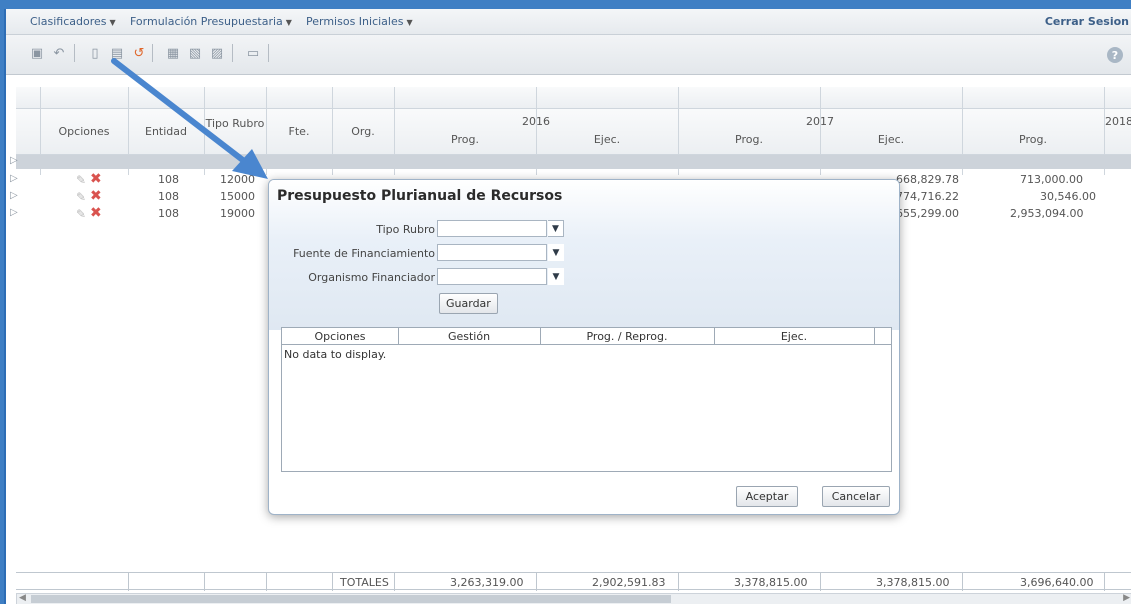 The image size is (1131, 604). What do you see at coordinates (794, 336) in the screenshot?
I see `column-header: Ejec.` at bounding box center [794, 336].